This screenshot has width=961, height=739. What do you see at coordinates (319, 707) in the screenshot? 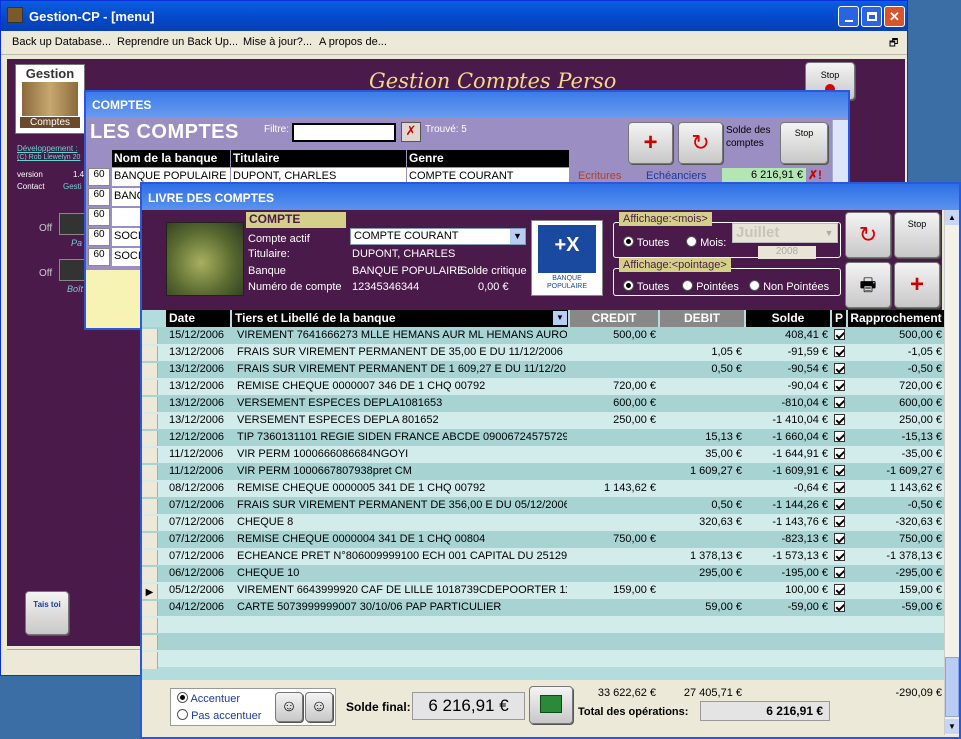
I see `smiley-button-2: ☺` at bounding box center [319, 707].